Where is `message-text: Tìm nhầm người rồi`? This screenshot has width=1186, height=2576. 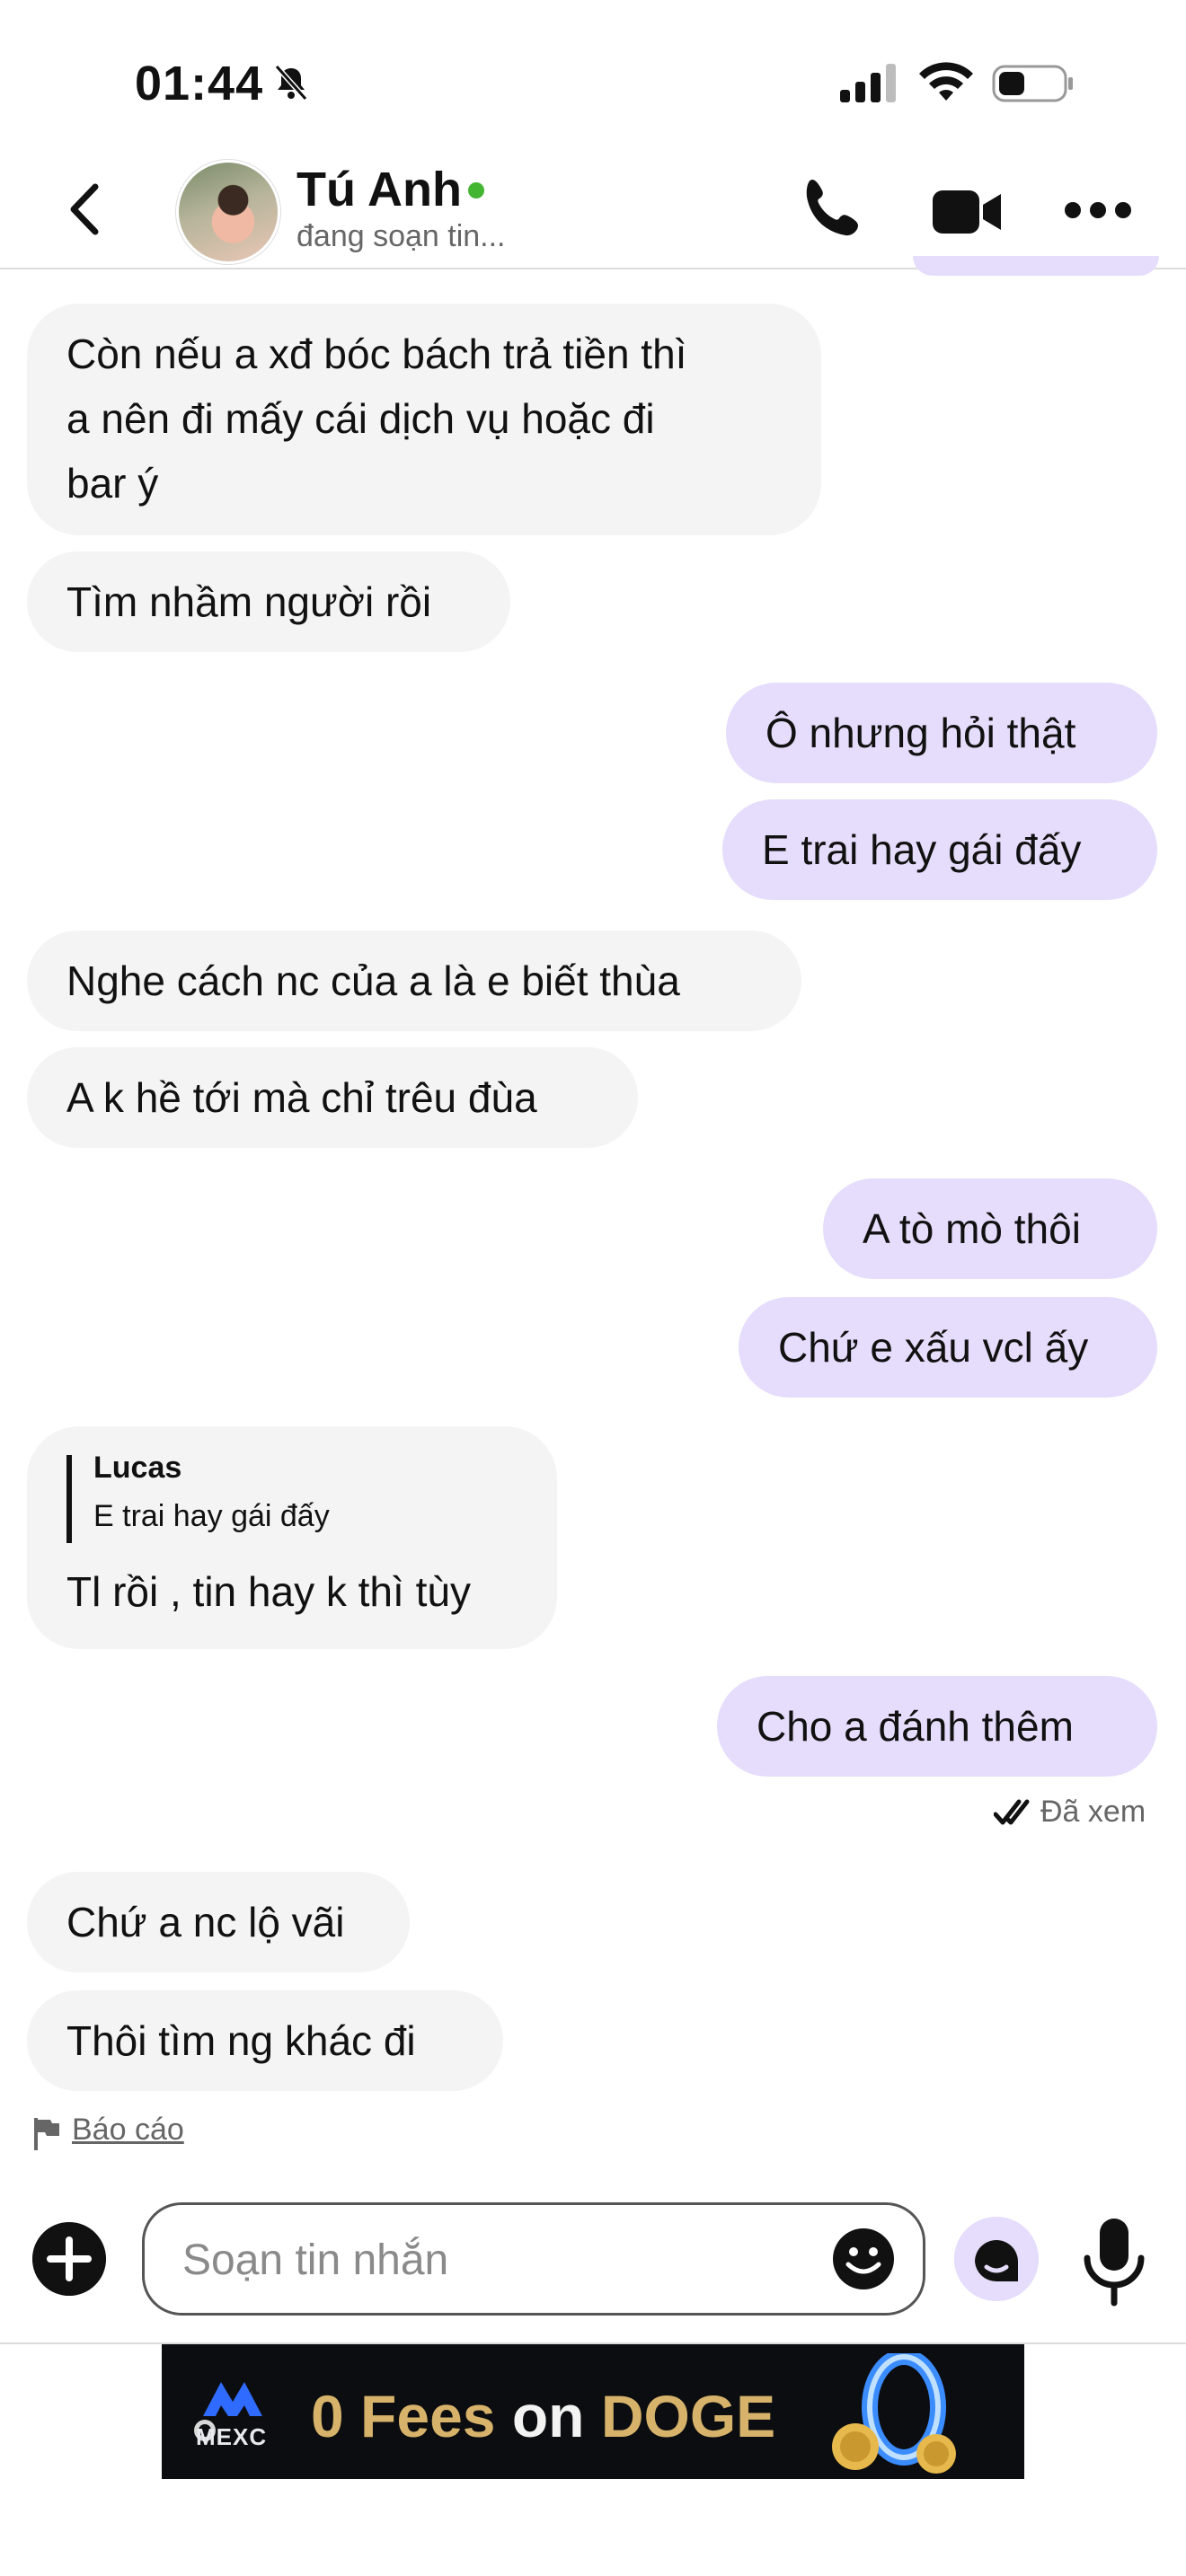 message-text: Tìm nhầm người rồi is located at coordinates (249, 601).